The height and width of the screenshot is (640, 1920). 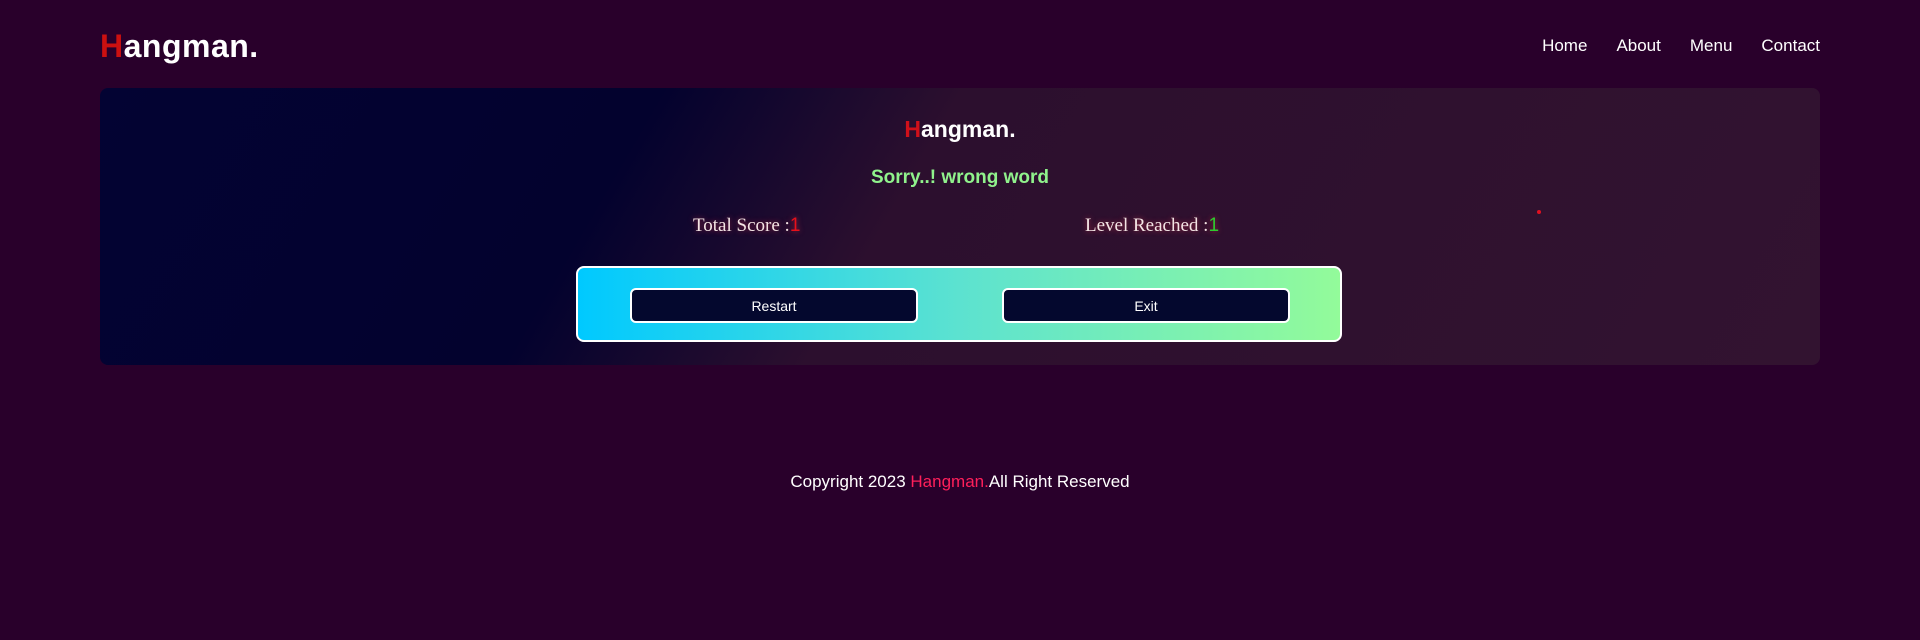 What do you see at coordinates (850, 481) in the screenshot?
I see `copyright-prefix: Copyright 2023` at bounding box center [850, 481].